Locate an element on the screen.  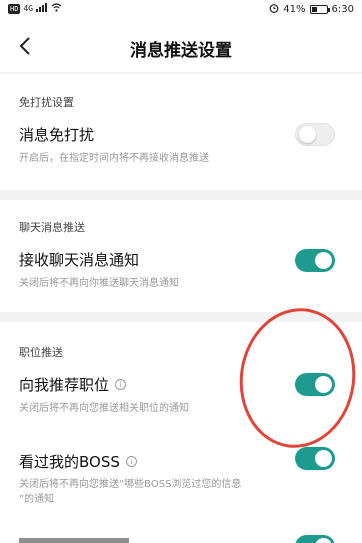
network-label: 4G is located at coordinates (28, 8).